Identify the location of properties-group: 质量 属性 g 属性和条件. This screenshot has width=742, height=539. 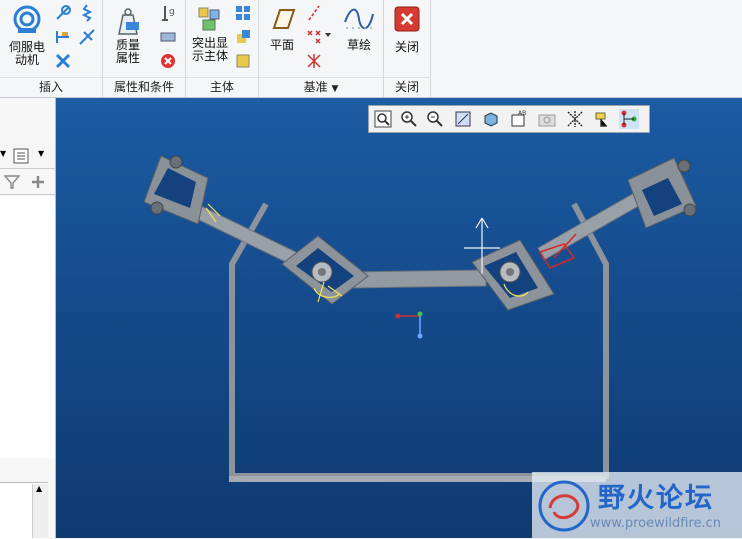
(144, 48).